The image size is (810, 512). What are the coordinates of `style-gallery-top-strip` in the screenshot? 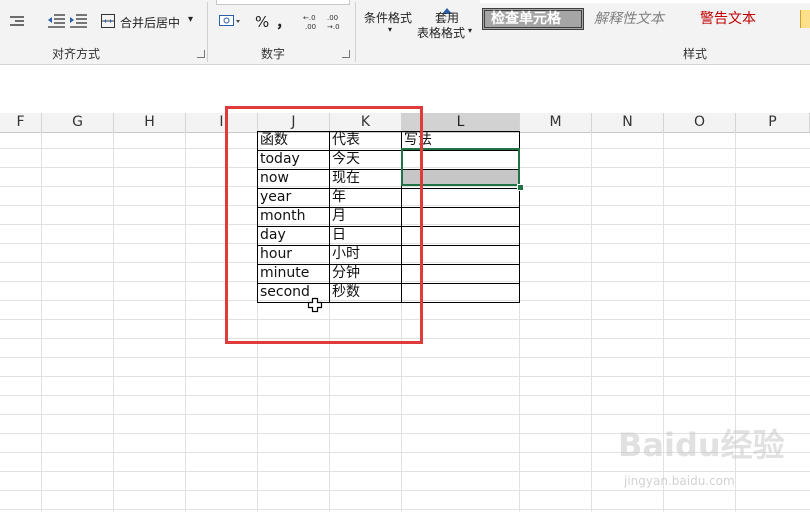 It's located at (645, 1).